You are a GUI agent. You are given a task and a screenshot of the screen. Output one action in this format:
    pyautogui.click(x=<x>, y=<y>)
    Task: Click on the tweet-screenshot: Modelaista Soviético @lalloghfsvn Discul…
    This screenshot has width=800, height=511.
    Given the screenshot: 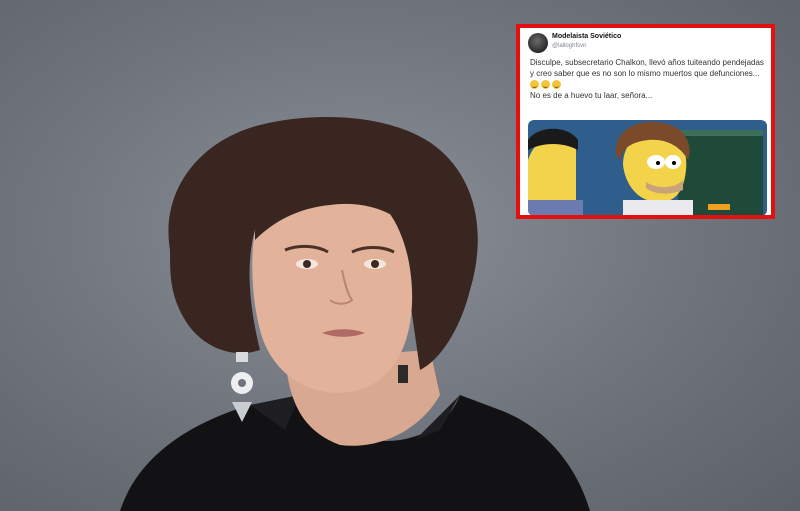 What is the action you would take?
    pyautogui.click(x=645, y=121)
    